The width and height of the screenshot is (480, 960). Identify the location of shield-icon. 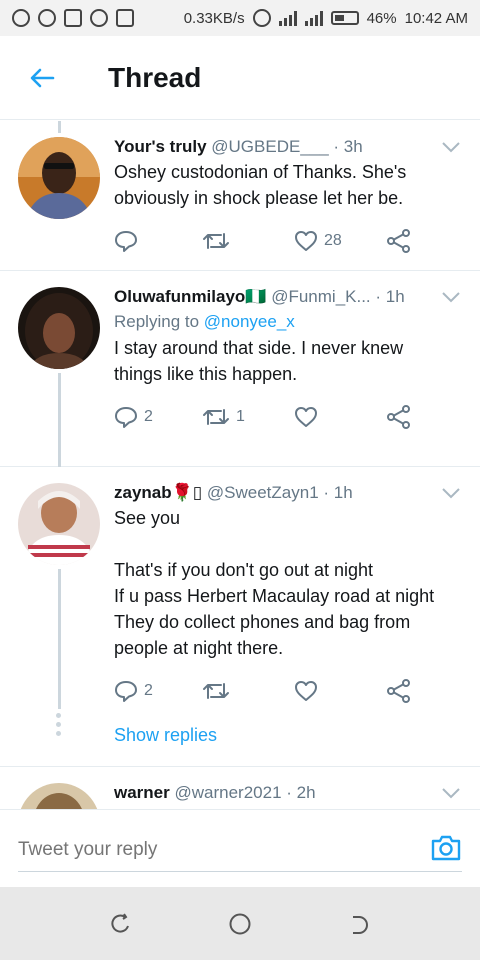
(47, 18).